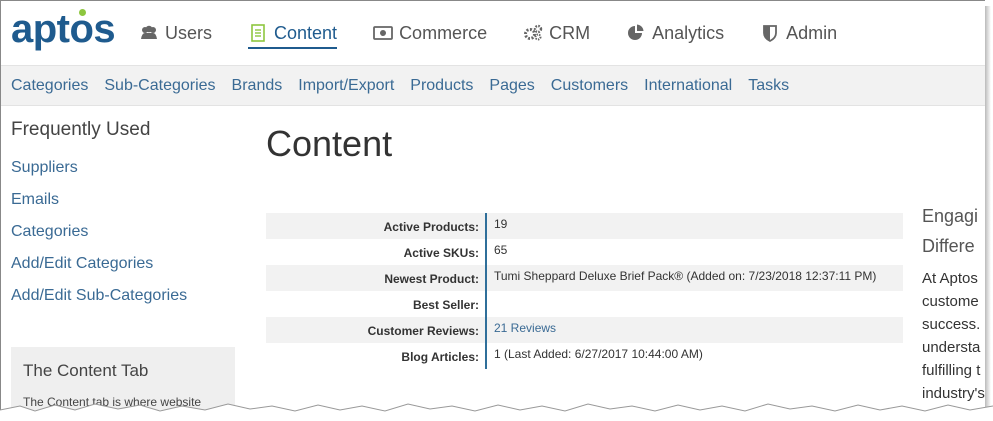 The height and width of the screenshot is (421, 993). I want to click on users-icon, so click(149, 33).